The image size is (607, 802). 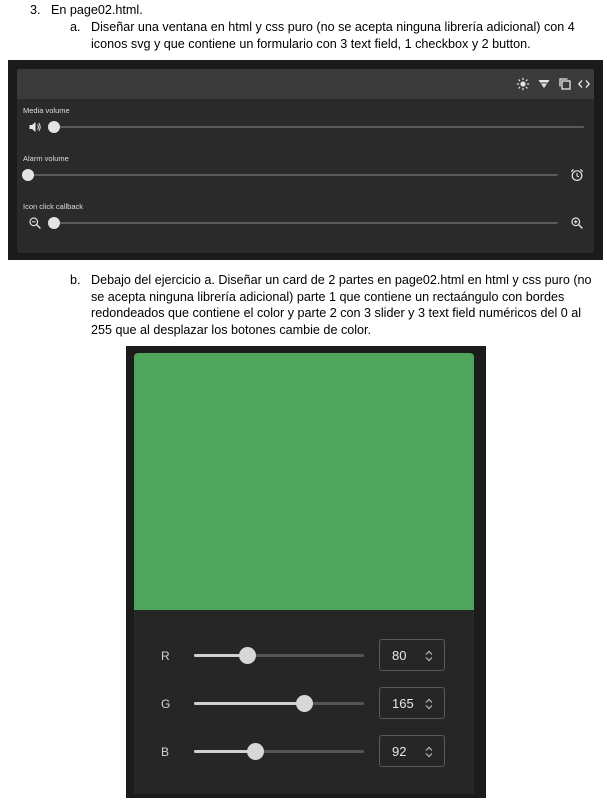 What do you see at coordinates (75, 27) in the screenshot?
I see `list-marker-a: a.` at bounding box center [75, 27].